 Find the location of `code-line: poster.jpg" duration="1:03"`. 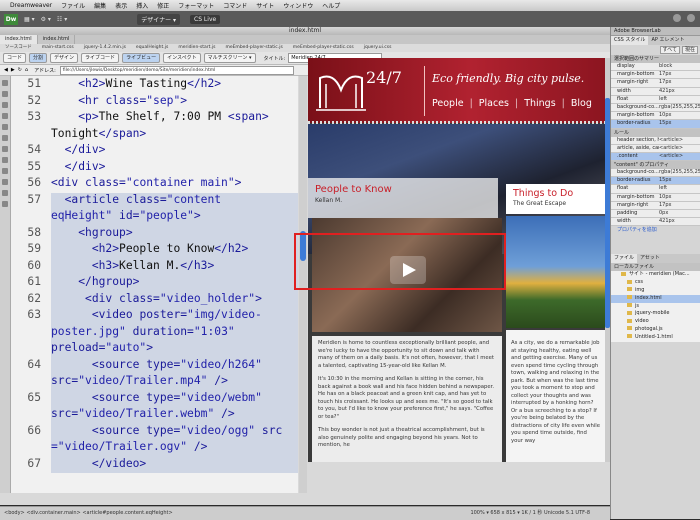

code-line: poster.jpg" duration="1:03" is located at coordinates (143, 331).